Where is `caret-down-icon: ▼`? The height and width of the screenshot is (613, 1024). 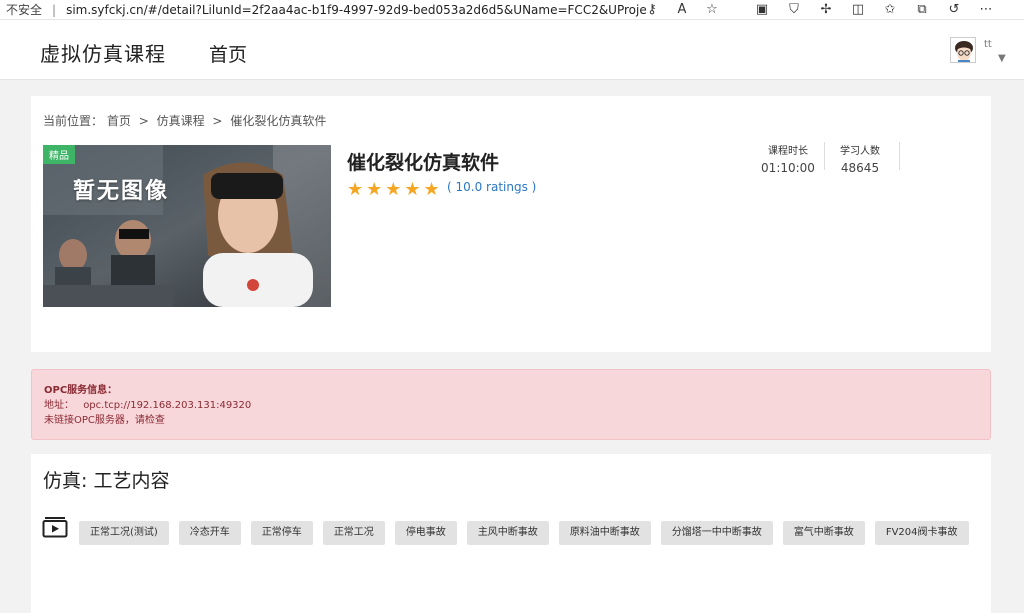 caret-down-icon: ▼ is located at coordinates (1002, 58).